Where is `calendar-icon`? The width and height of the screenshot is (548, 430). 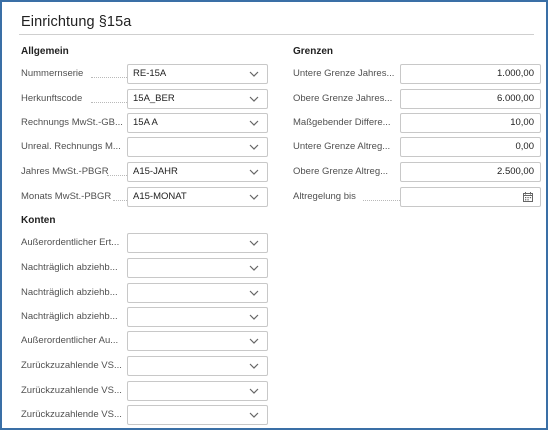 calendar-icon is located at coordinates (528, 197).